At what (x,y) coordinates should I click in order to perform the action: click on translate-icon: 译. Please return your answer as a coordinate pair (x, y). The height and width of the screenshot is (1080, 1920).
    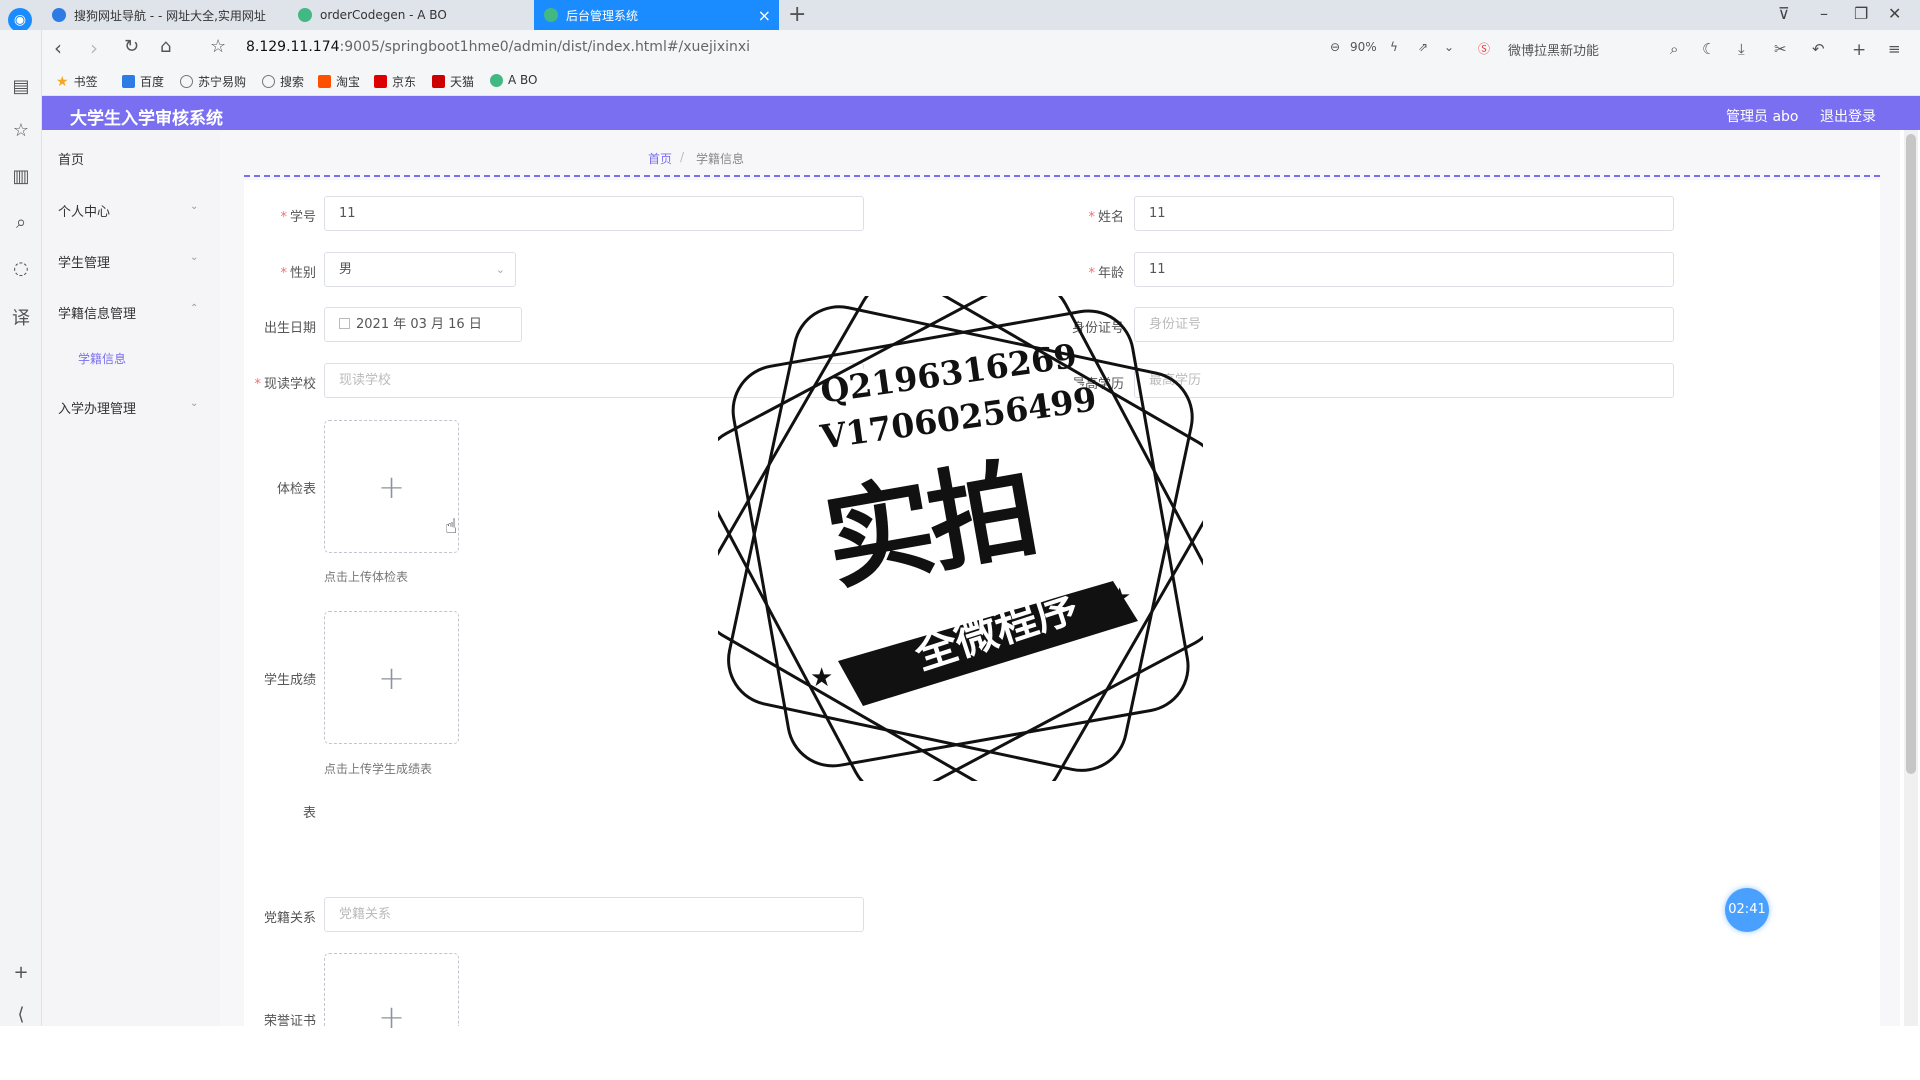
    Looking at the image, I should click on (21, 316).